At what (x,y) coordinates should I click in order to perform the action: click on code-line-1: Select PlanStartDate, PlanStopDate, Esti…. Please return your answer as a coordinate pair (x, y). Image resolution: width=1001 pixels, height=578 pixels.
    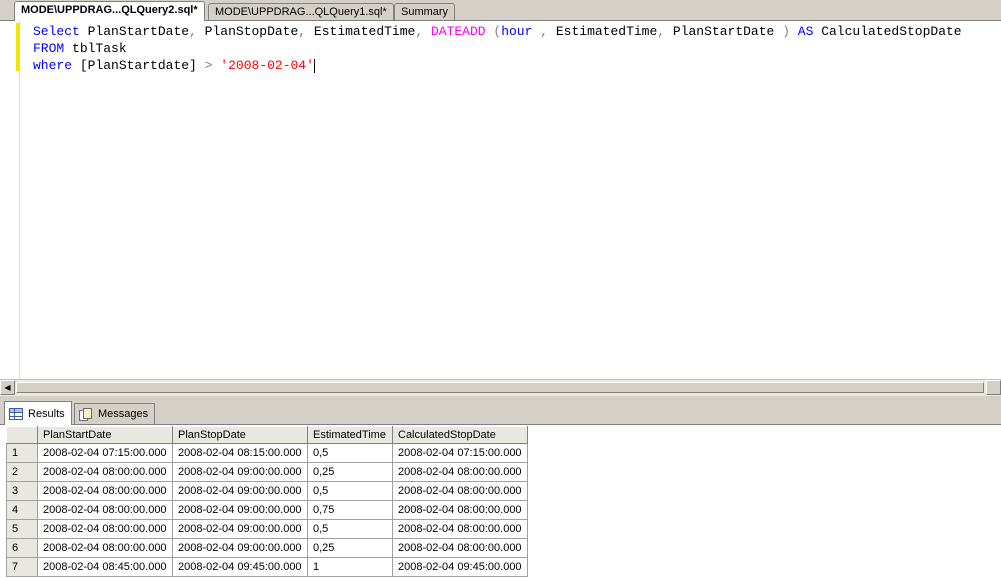
    Looking at the image, I should click on (497, 31).